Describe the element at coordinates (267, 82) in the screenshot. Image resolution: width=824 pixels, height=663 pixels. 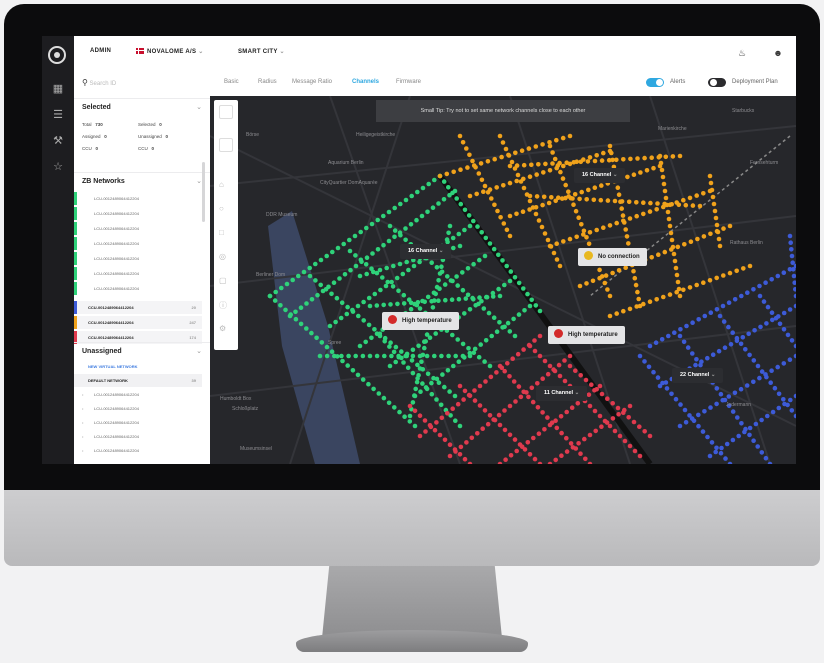
I see `tab-radius: Radius` at that location.